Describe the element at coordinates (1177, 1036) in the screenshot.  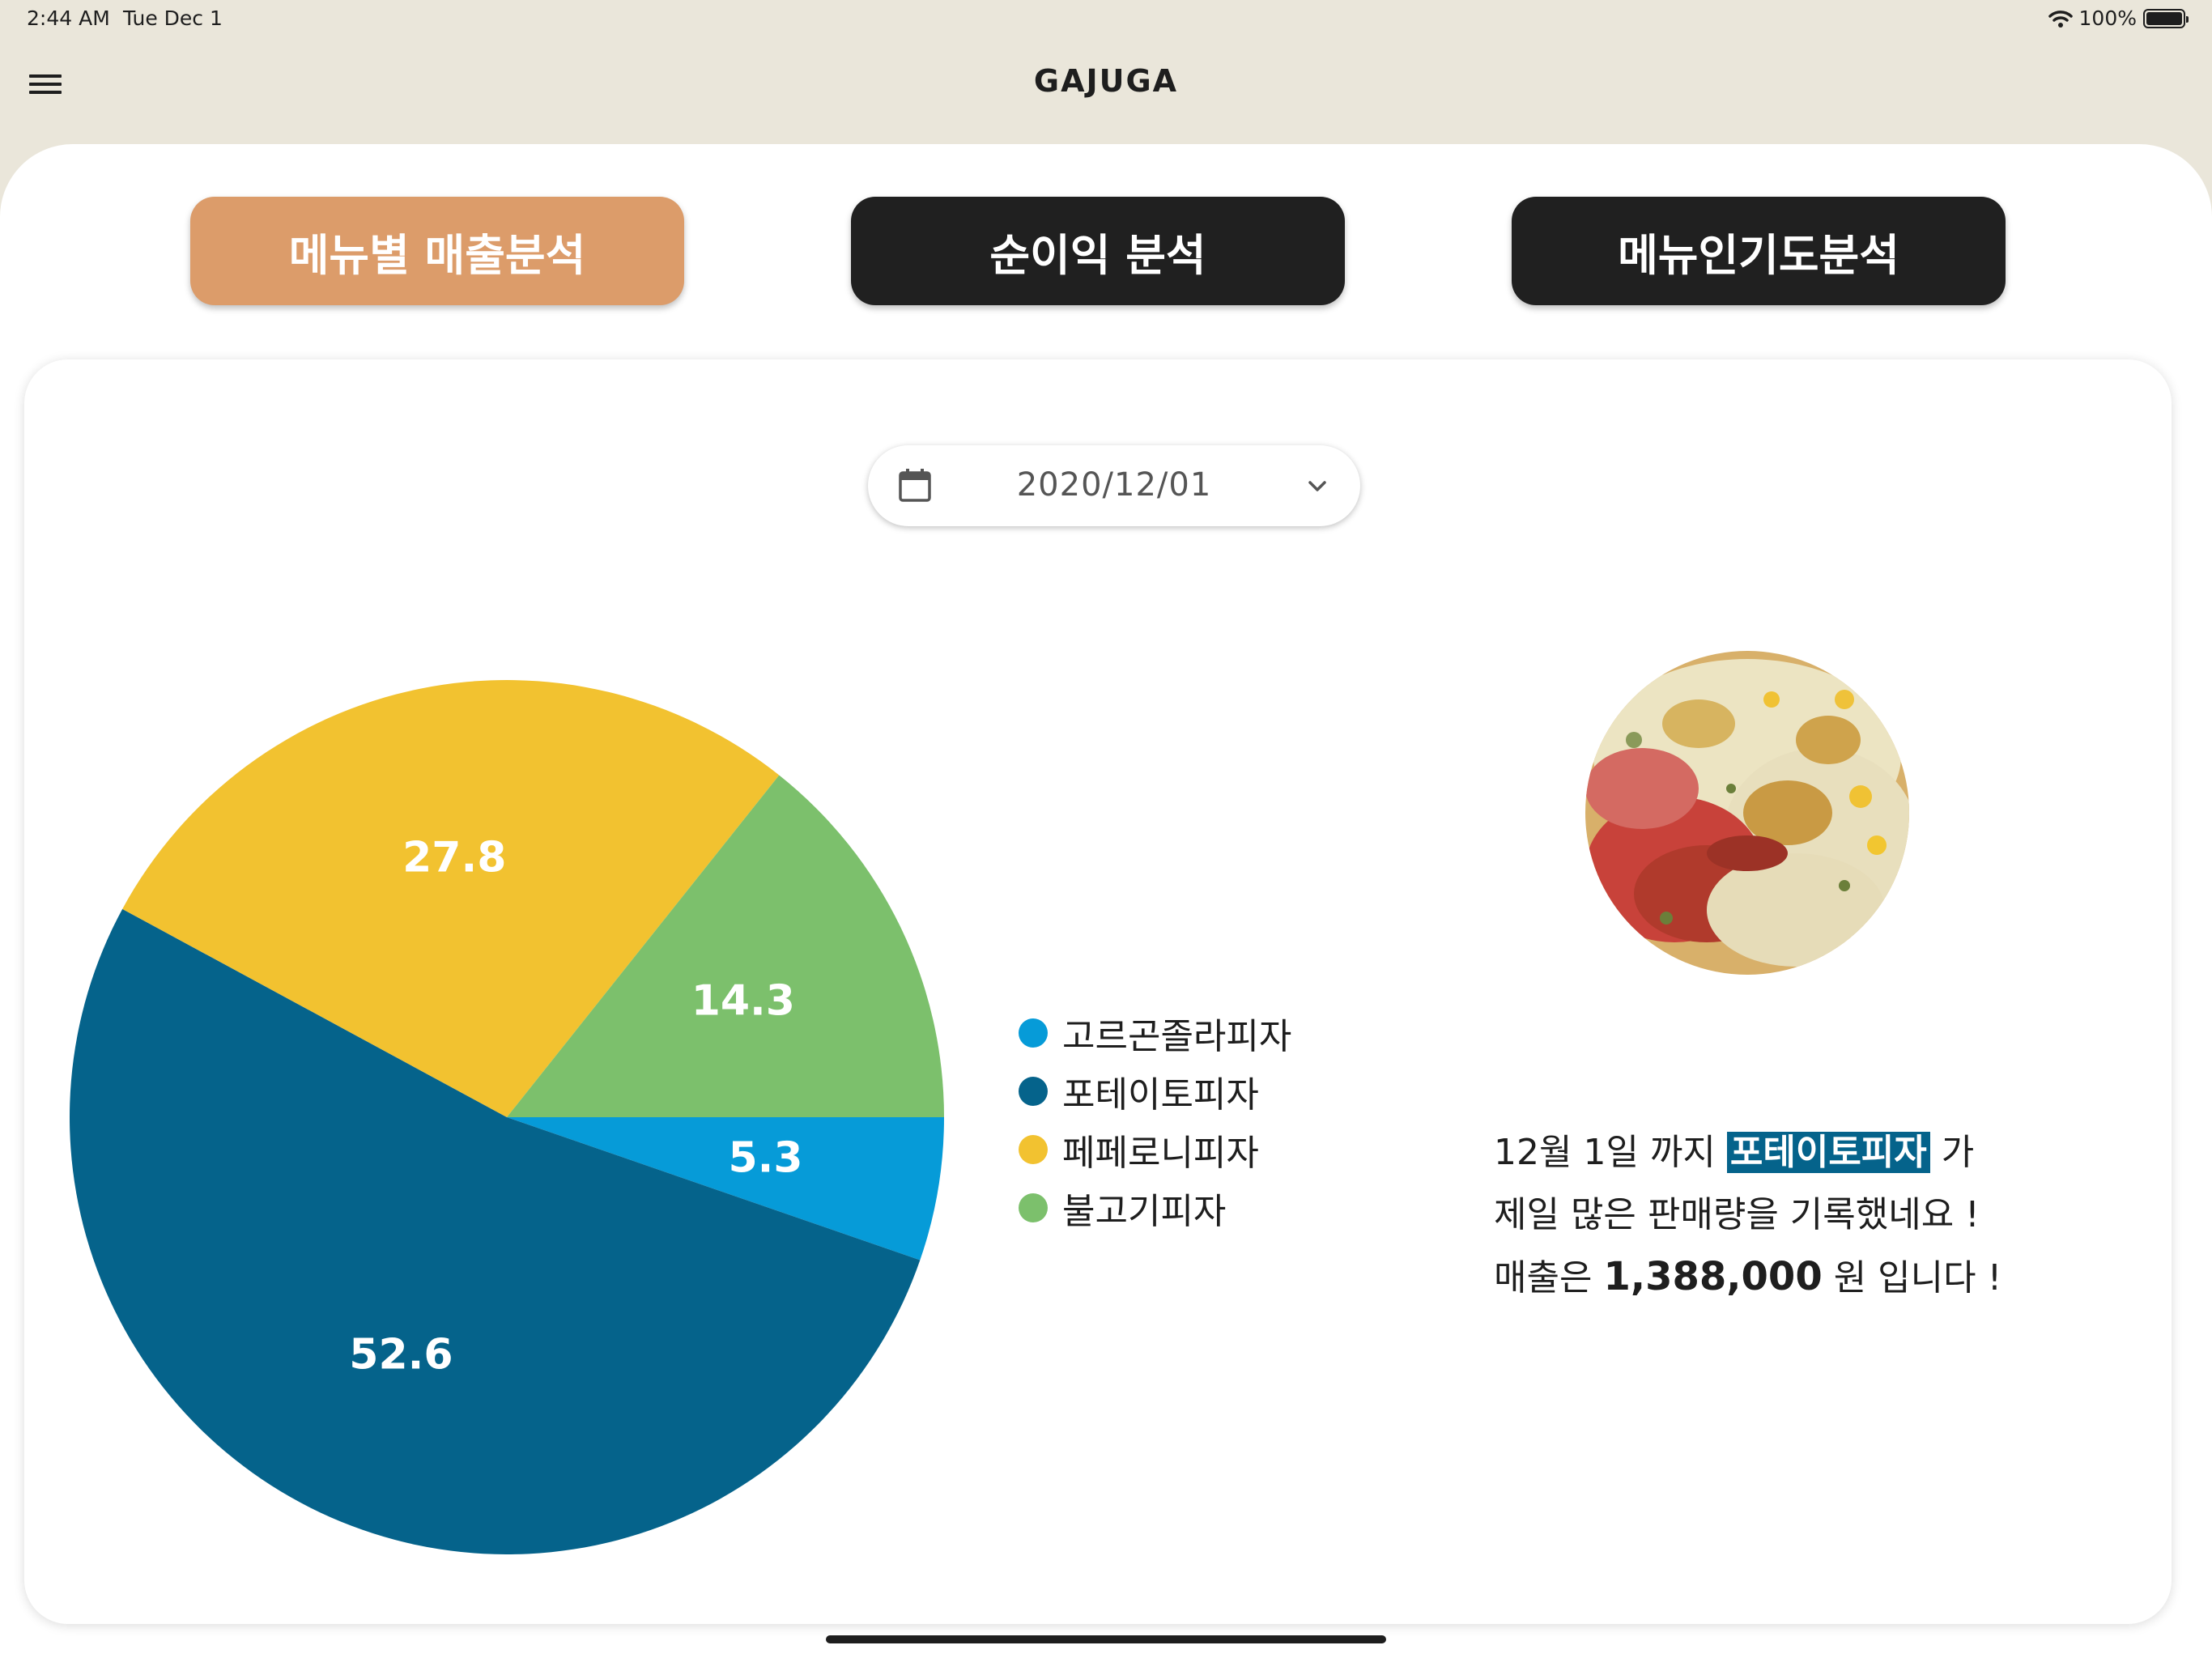
I see `legend-label: 고르곤졸라피자` at that location.